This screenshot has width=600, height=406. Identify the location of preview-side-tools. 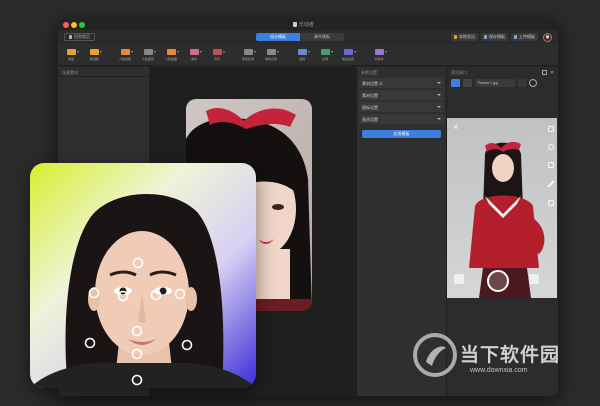
(551, 166).